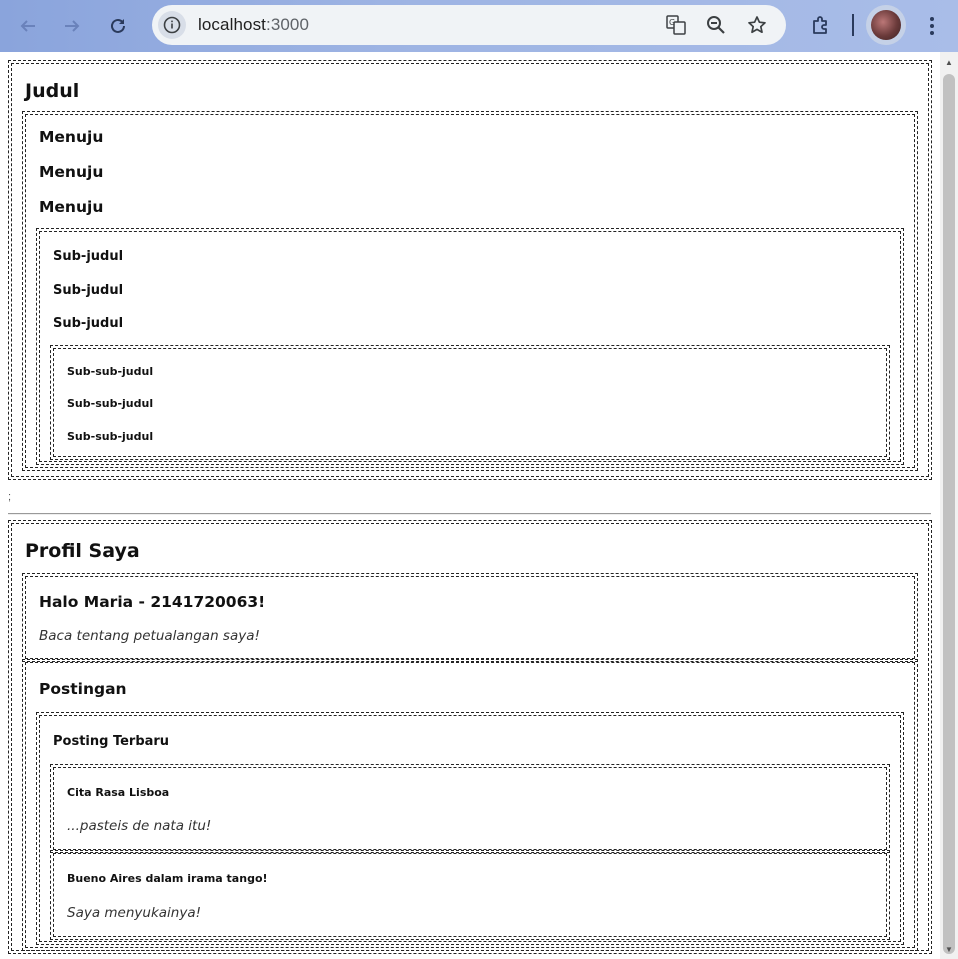  I want to click on stray-text: ;, so click(10, 497).